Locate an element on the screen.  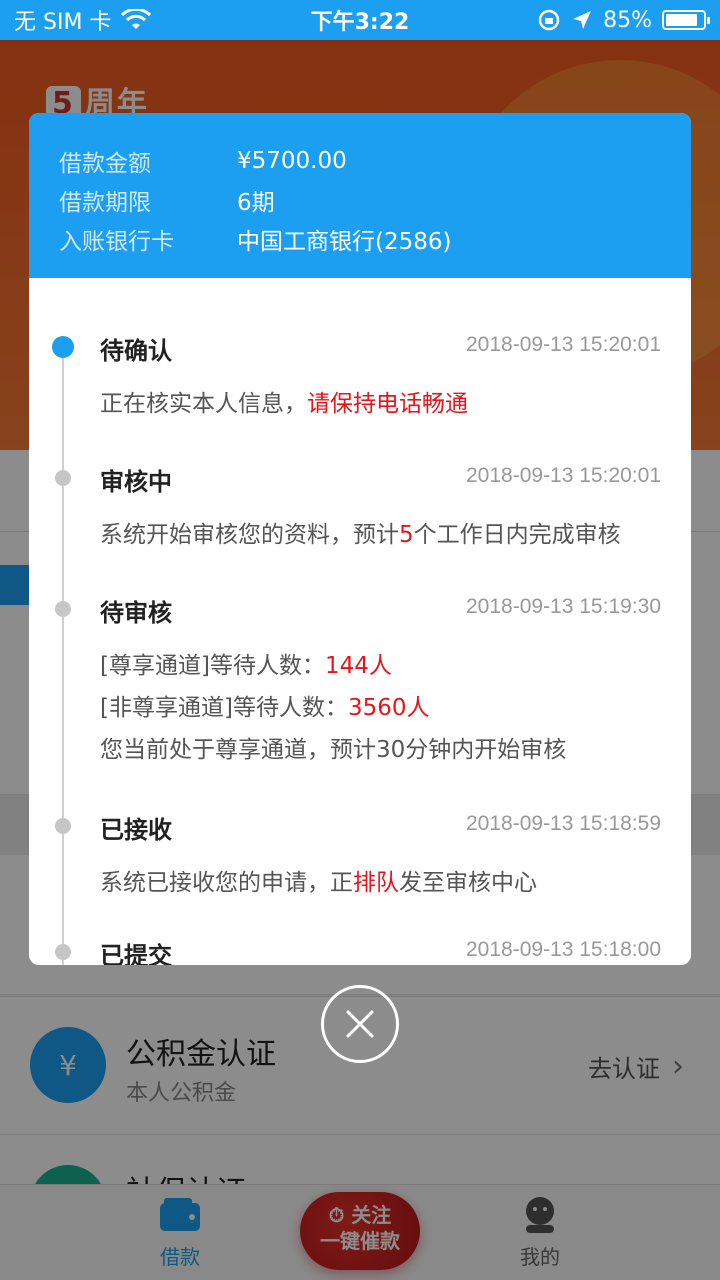
timeline-text-normal: 正在核实本人信息， is located at coordinates (203, 404).